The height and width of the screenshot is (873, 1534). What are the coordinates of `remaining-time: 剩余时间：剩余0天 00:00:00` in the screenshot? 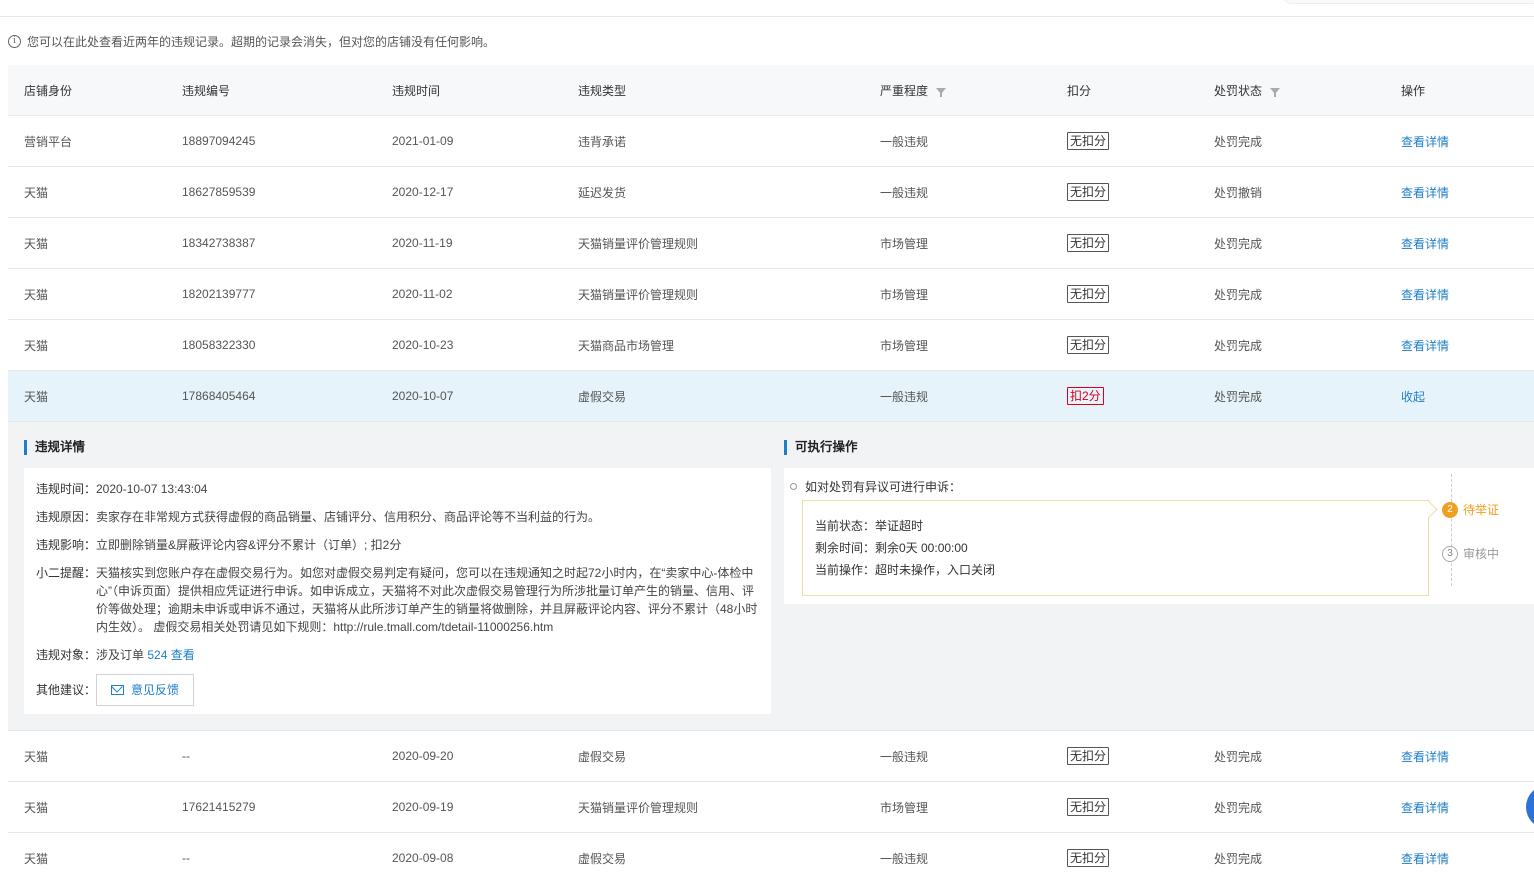 It's located at (891, 548).